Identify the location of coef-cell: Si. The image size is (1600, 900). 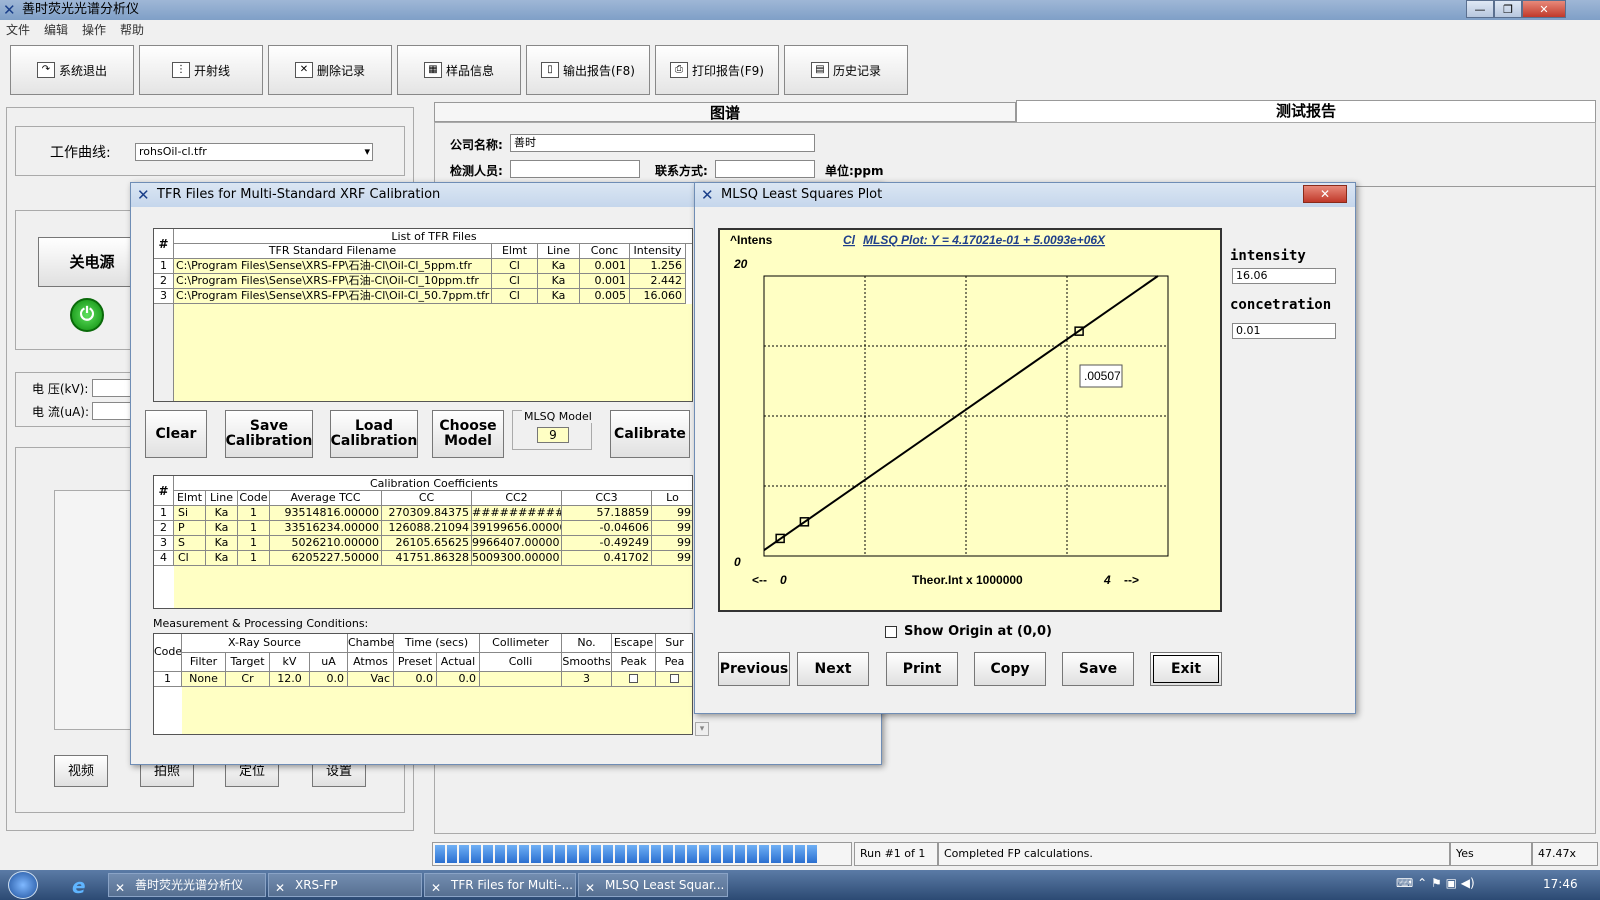
(190, 513).